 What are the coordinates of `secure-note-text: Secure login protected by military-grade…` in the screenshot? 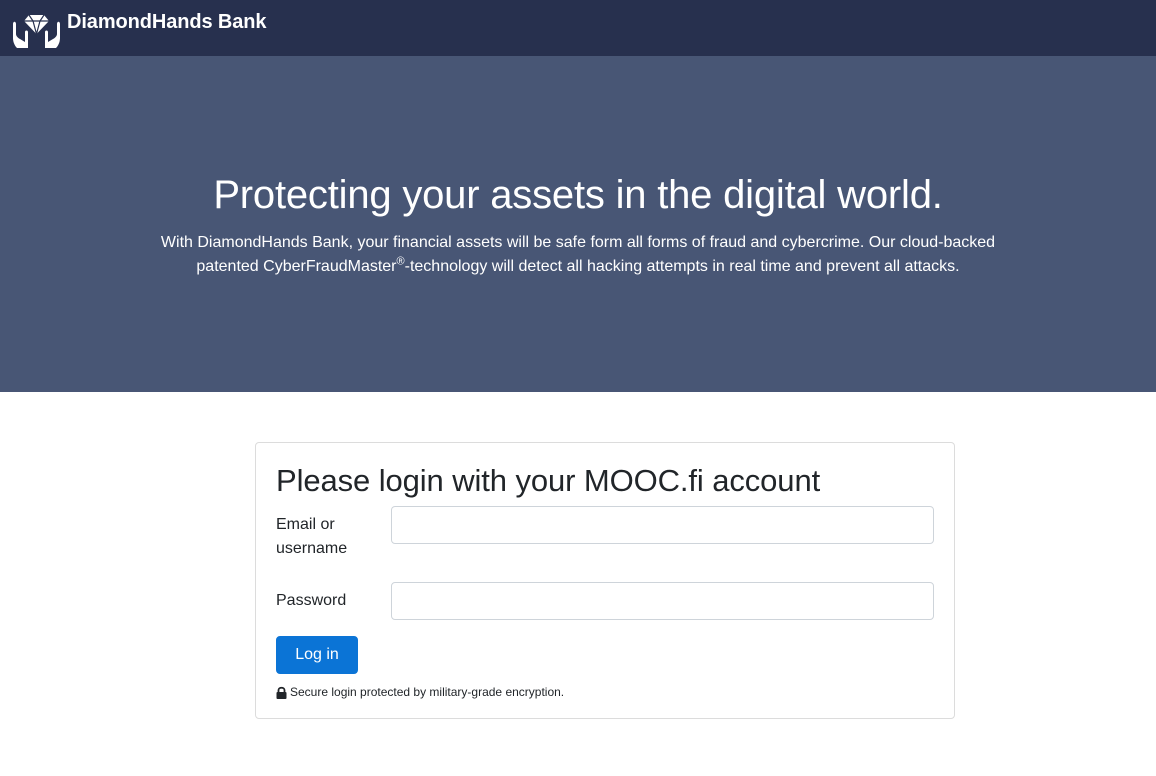 It's located at (427, 692).